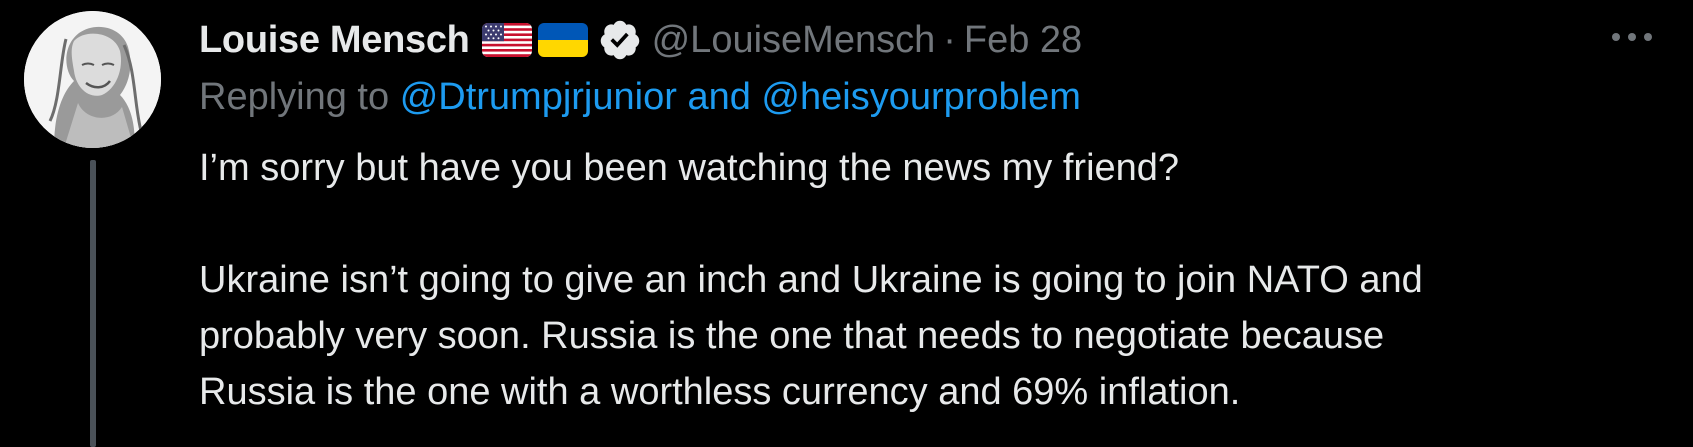 This screenshot has height=447, width=1693. Describe the element at coordinates (334, 40) in the screenshot. I see `author-display-name: Louise Mensch` at that location.